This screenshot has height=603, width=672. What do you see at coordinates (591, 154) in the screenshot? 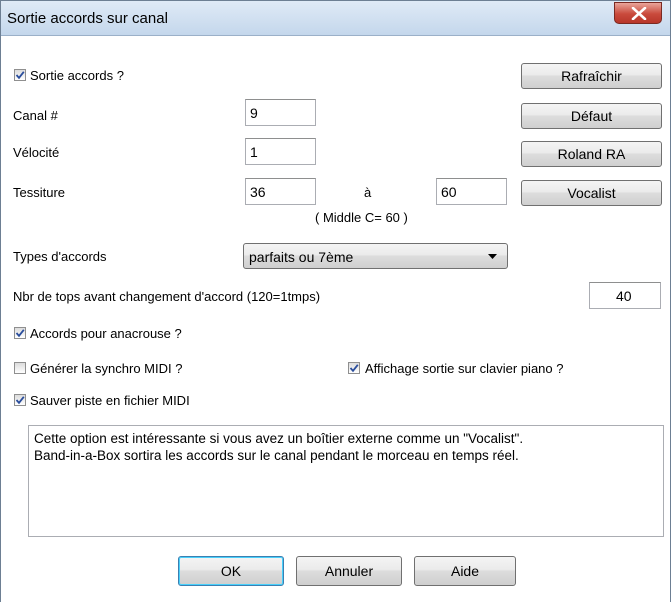
I see `roland-ra-button: Roland RA` at bounding box center [591, 154].